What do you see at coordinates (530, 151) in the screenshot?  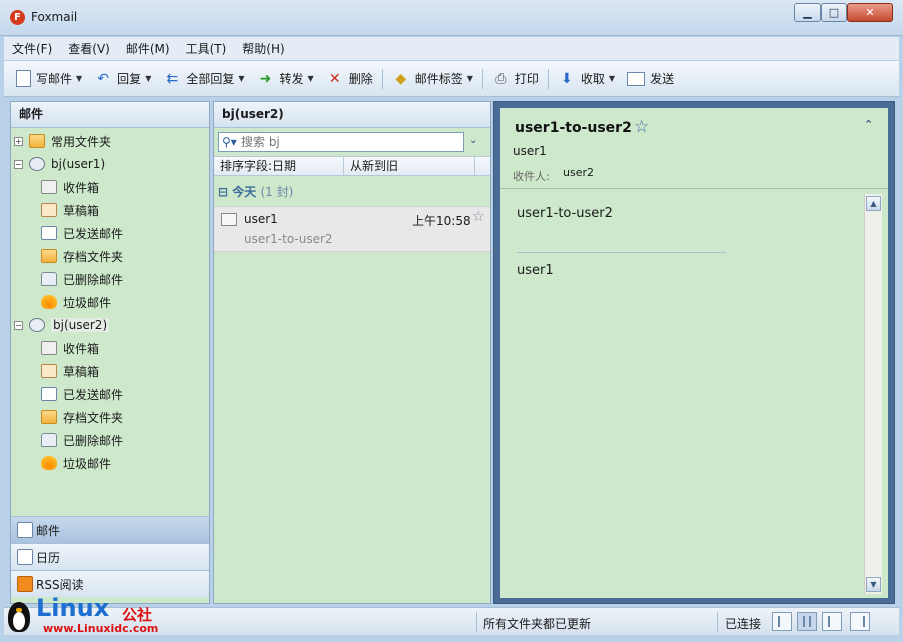 I see `reading-sender: user1` at bounding box center [530, 151].